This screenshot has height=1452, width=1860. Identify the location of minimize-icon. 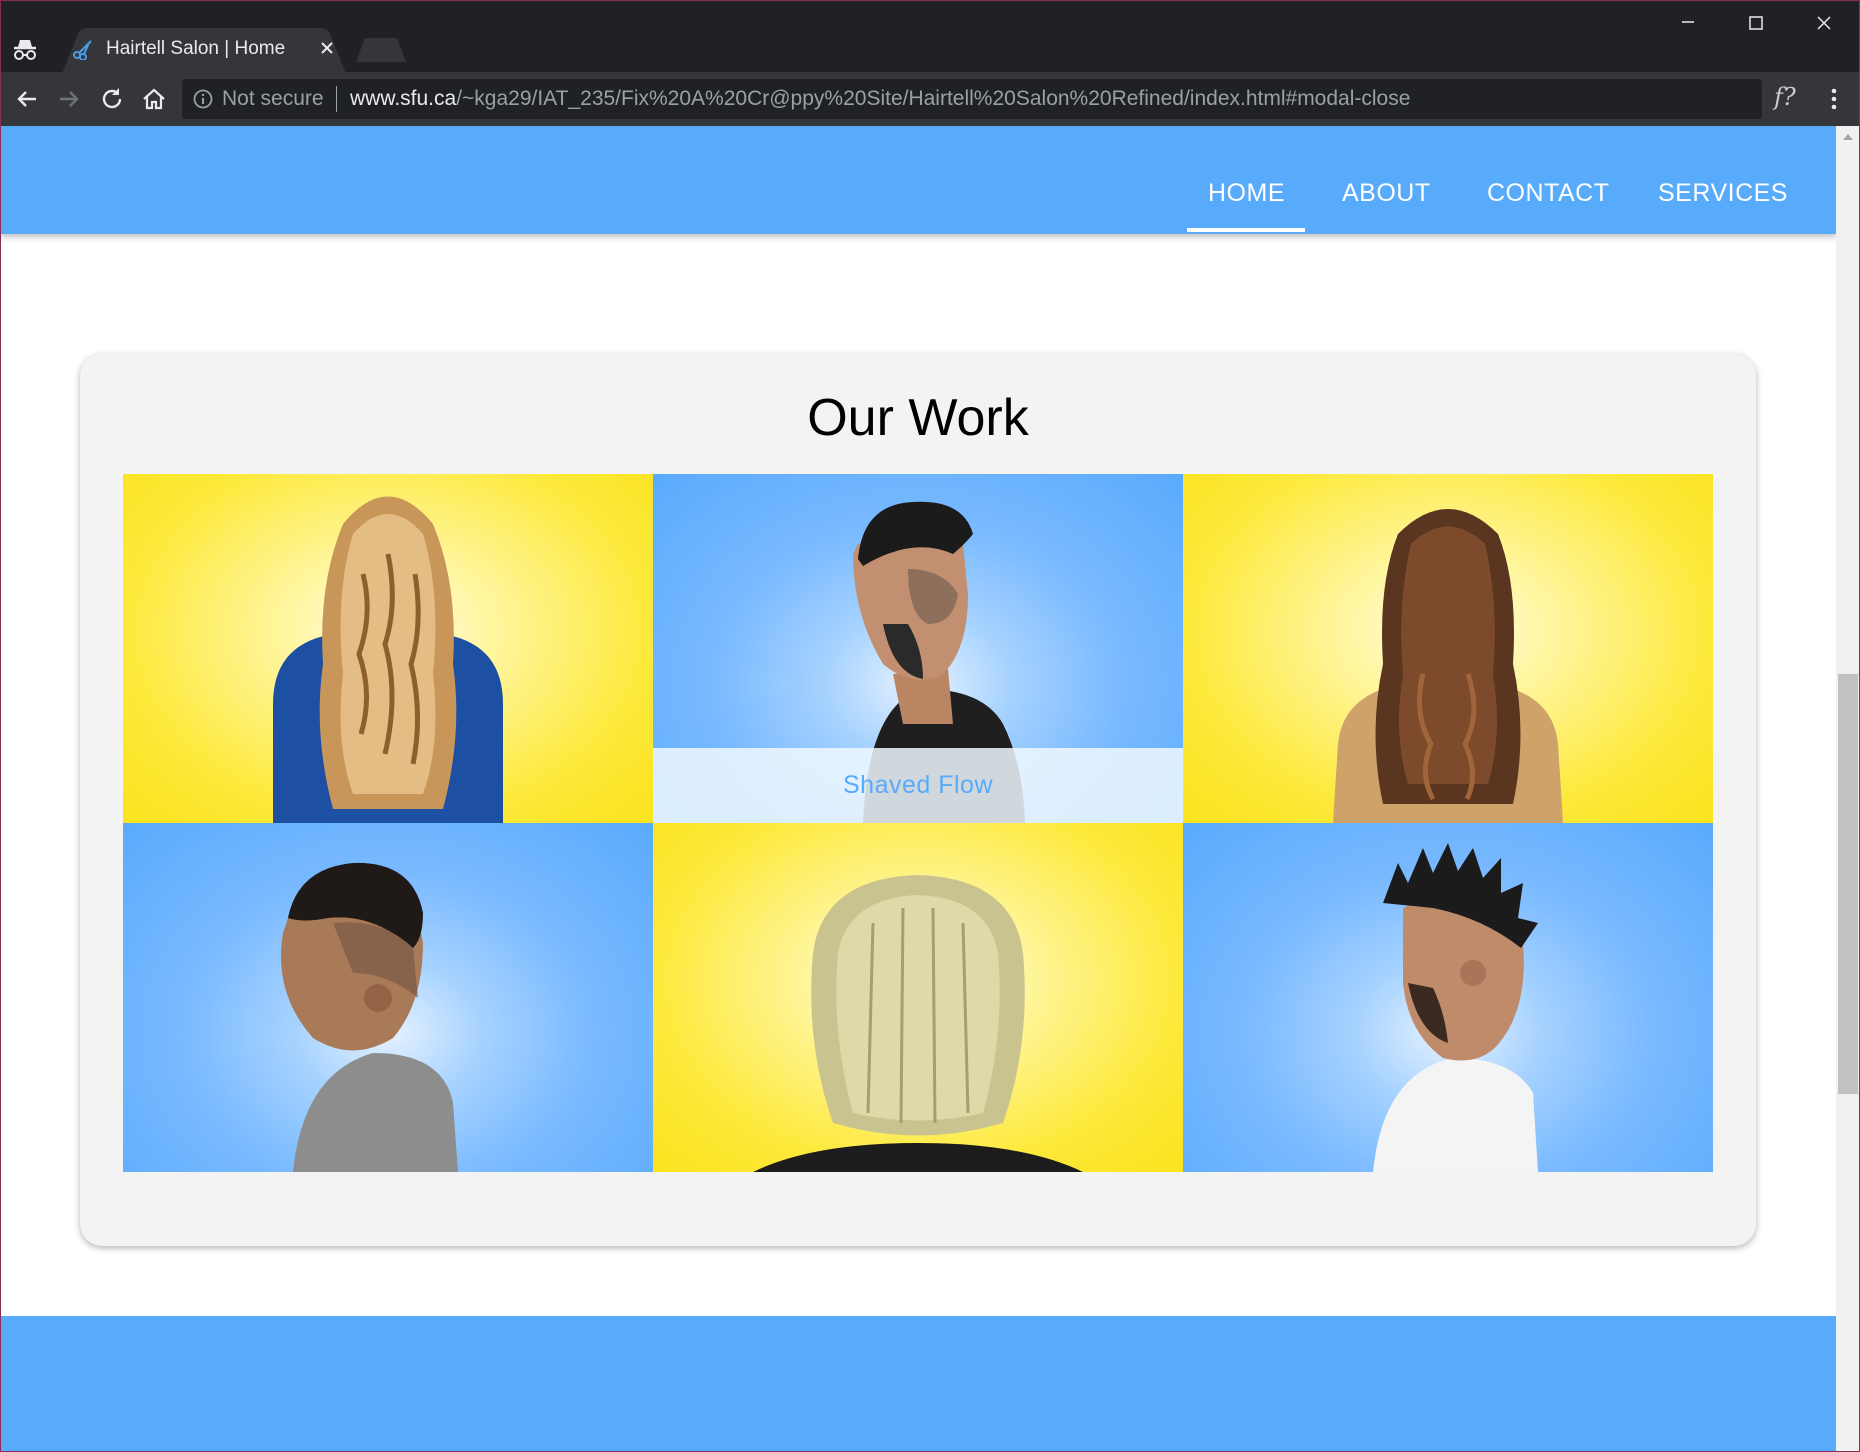
(1688, 23).